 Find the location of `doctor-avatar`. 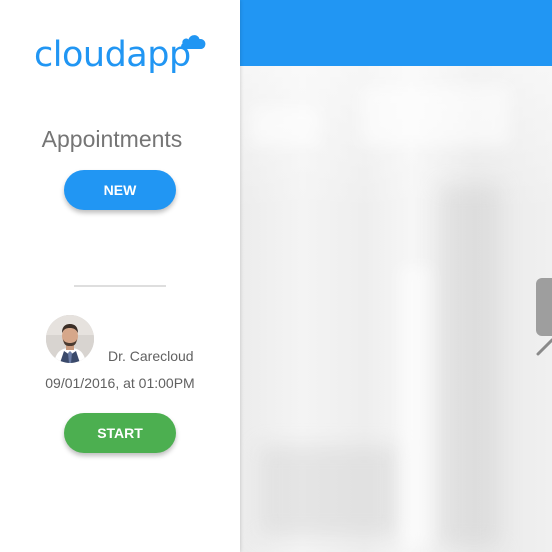

doctor-avatar is located at coordinates (70, 339).